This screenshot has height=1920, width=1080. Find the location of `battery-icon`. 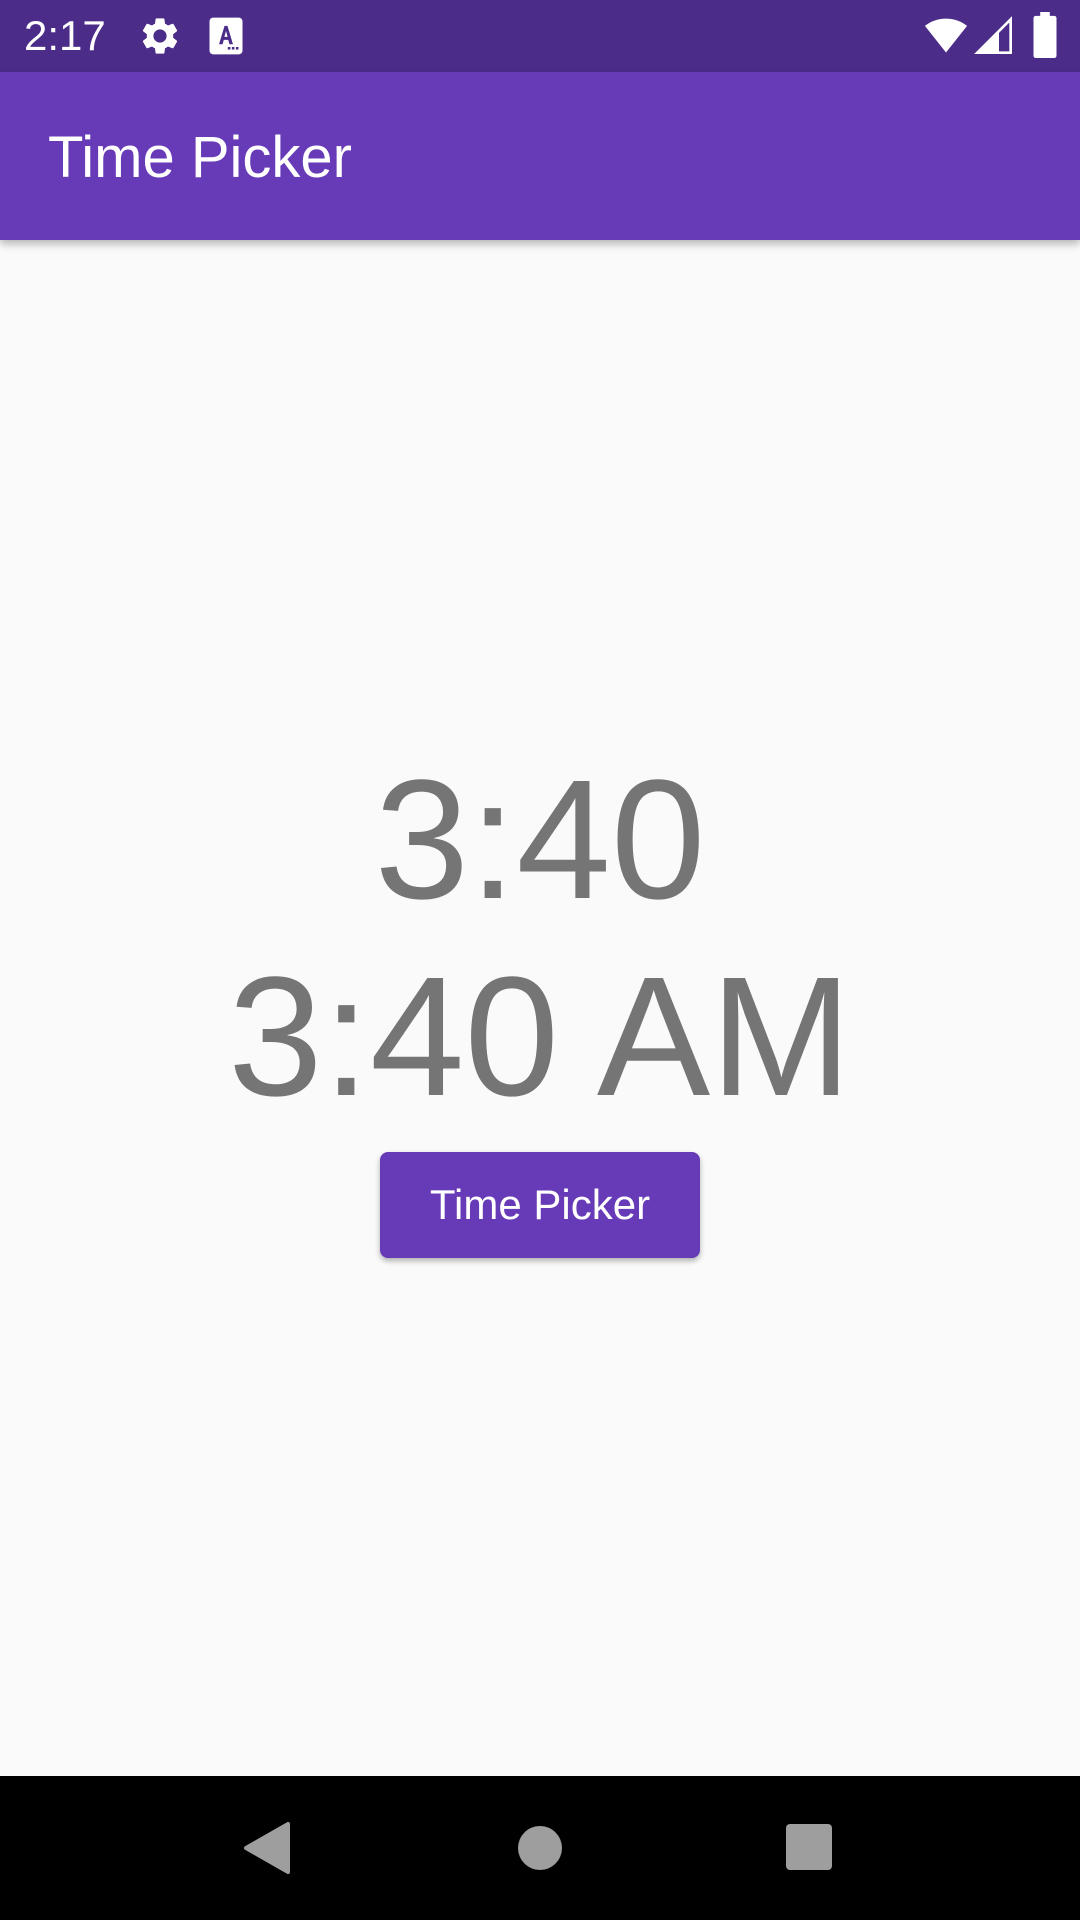

battery-icon is located at coordinates (1045, 35).